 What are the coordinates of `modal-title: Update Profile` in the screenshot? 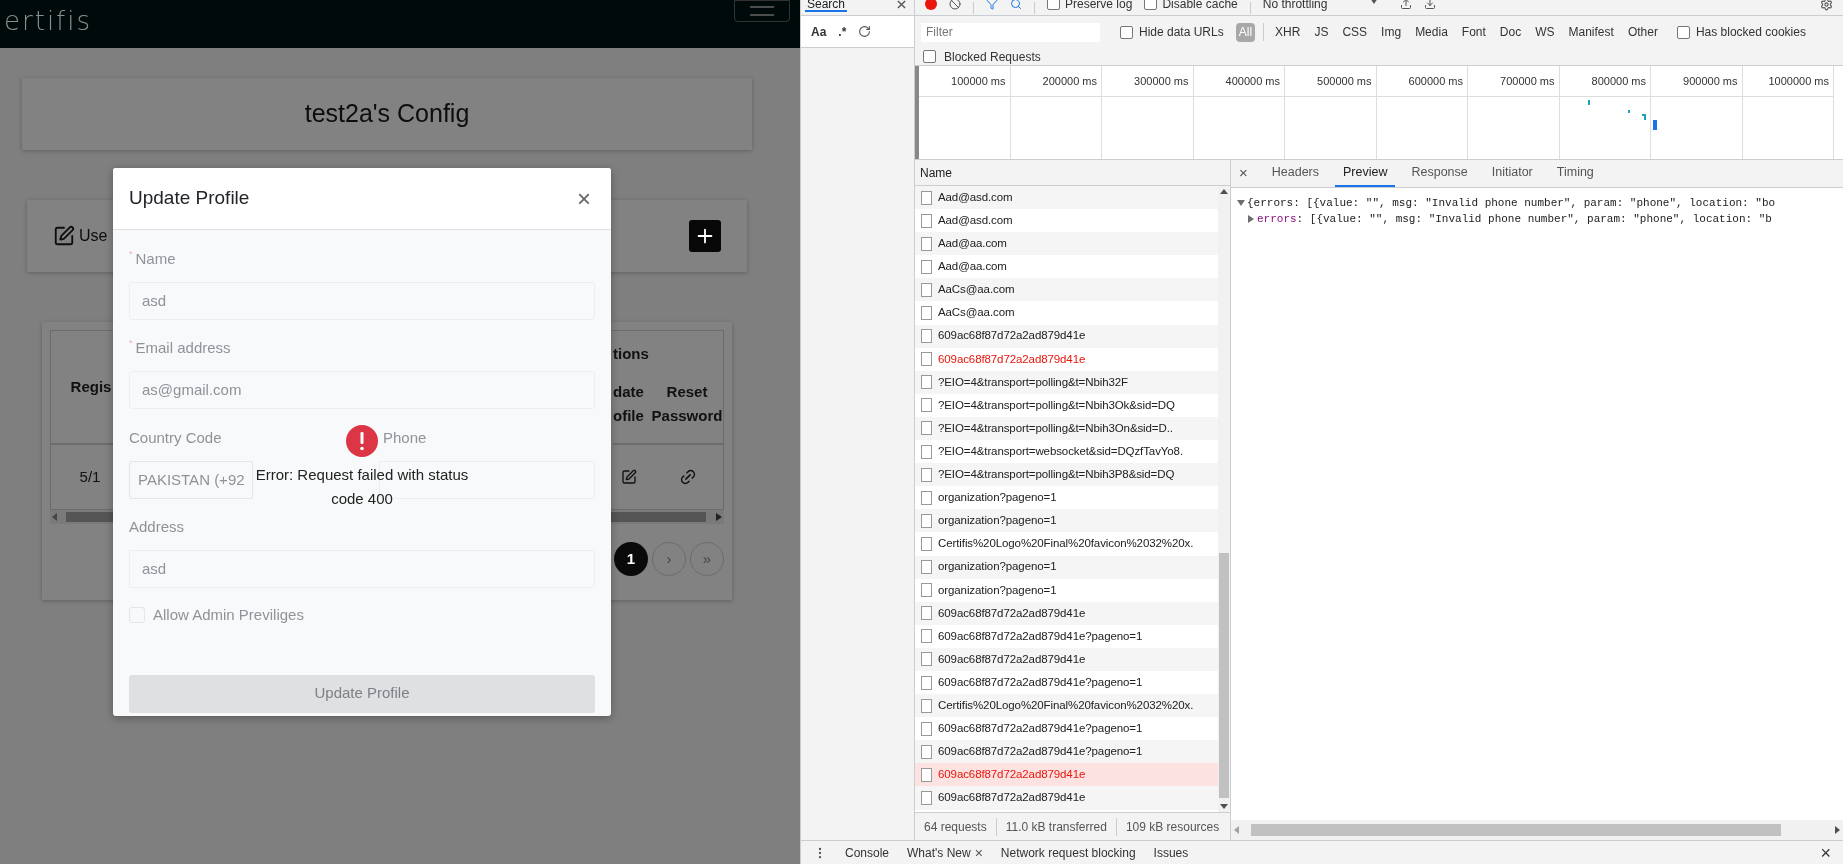 It's located at (189, 198).